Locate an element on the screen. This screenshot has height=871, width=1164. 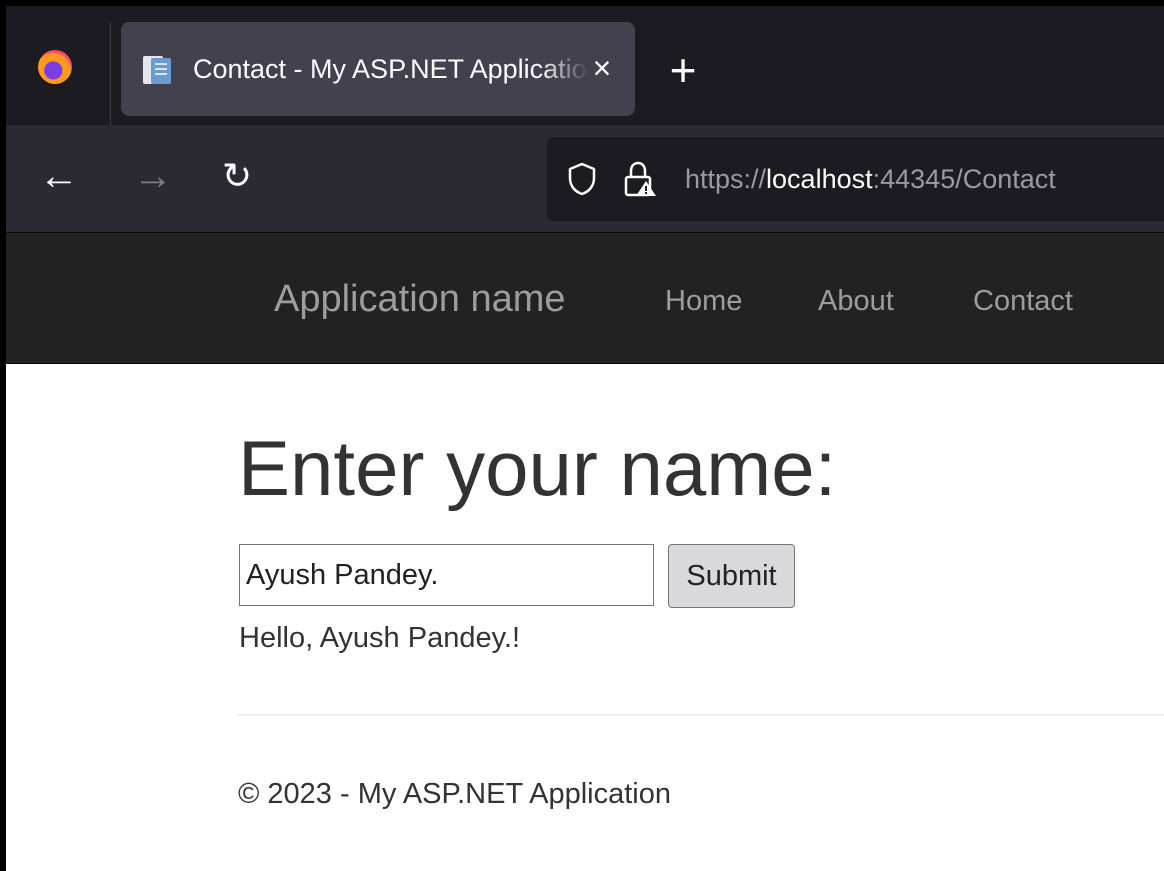
shield-icon is located at coordinates (582, 179).